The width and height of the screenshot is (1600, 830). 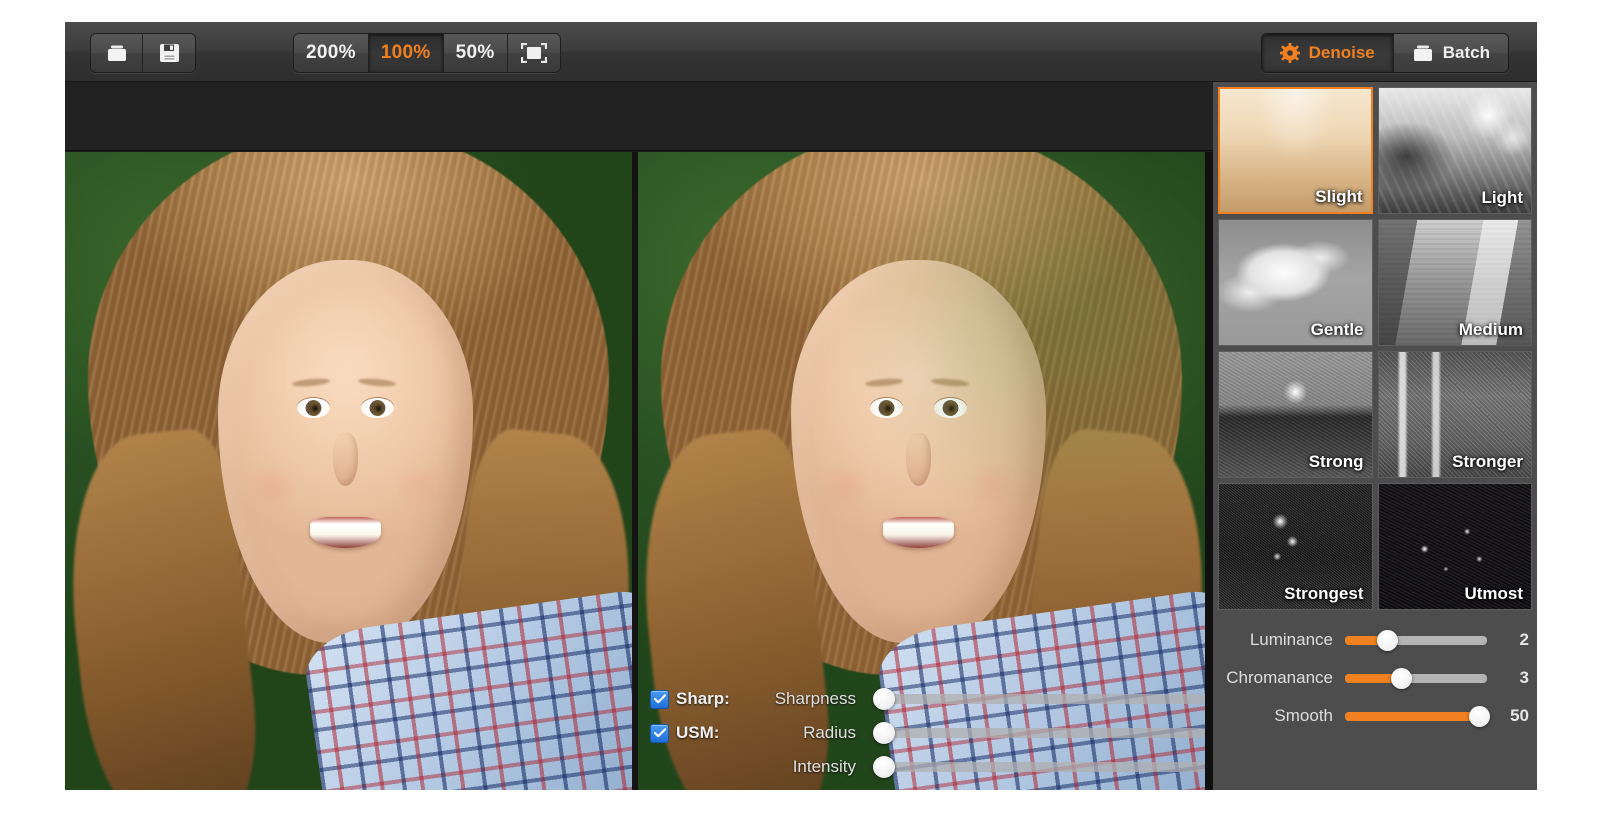 I want to click on tab-denoise: Denoise, so click(x=1327, y=53).